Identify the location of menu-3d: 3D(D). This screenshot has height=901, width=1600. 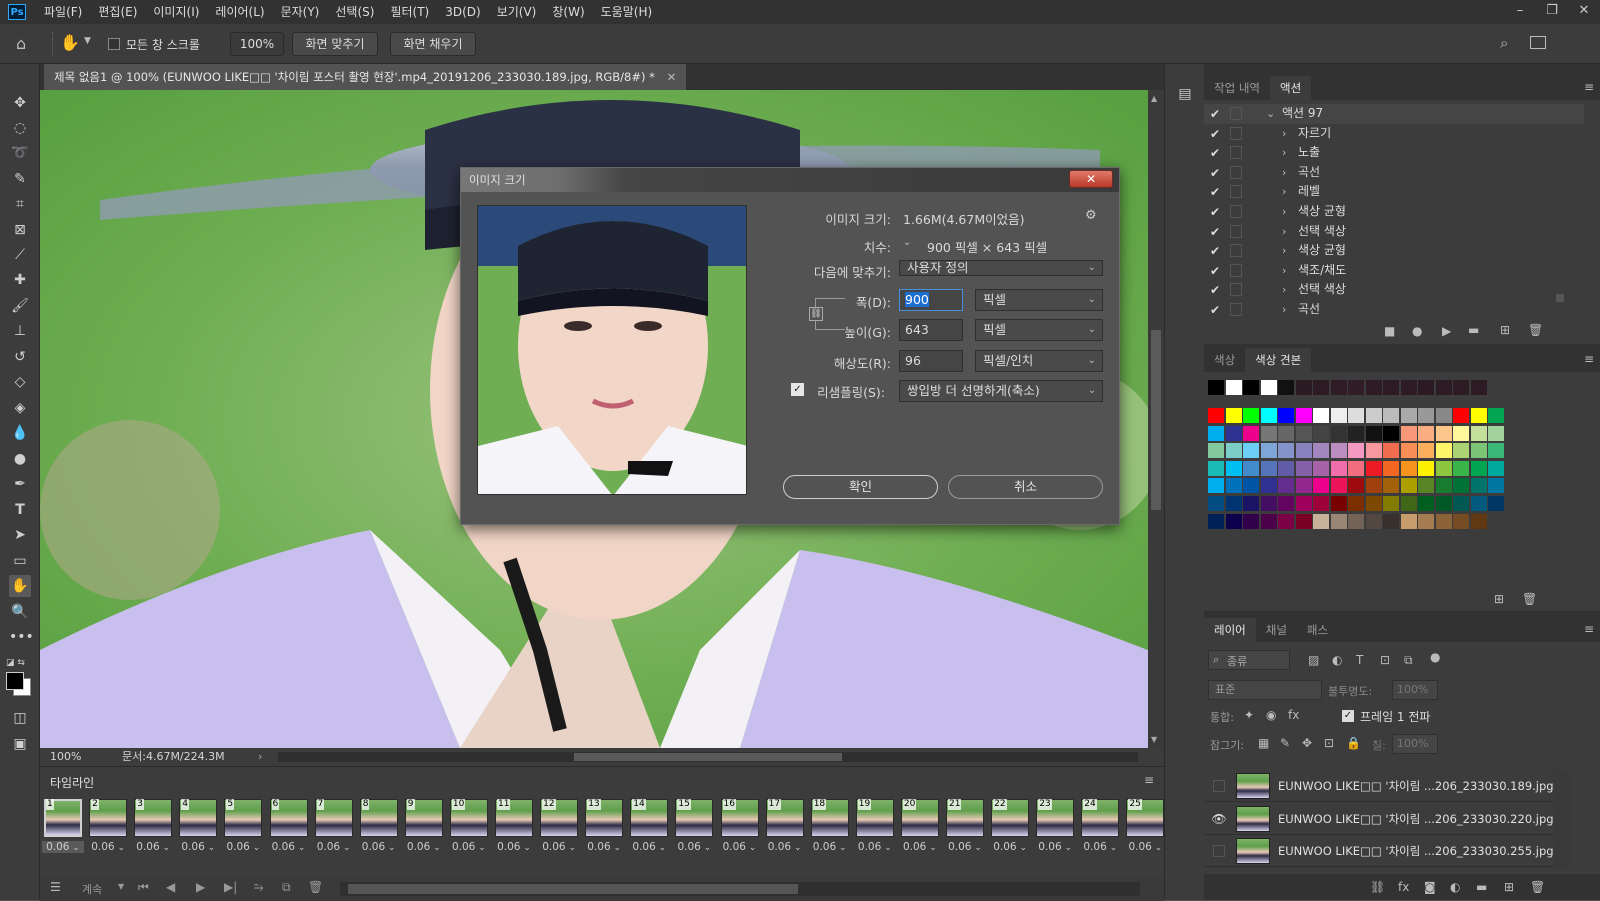
(462, 12).